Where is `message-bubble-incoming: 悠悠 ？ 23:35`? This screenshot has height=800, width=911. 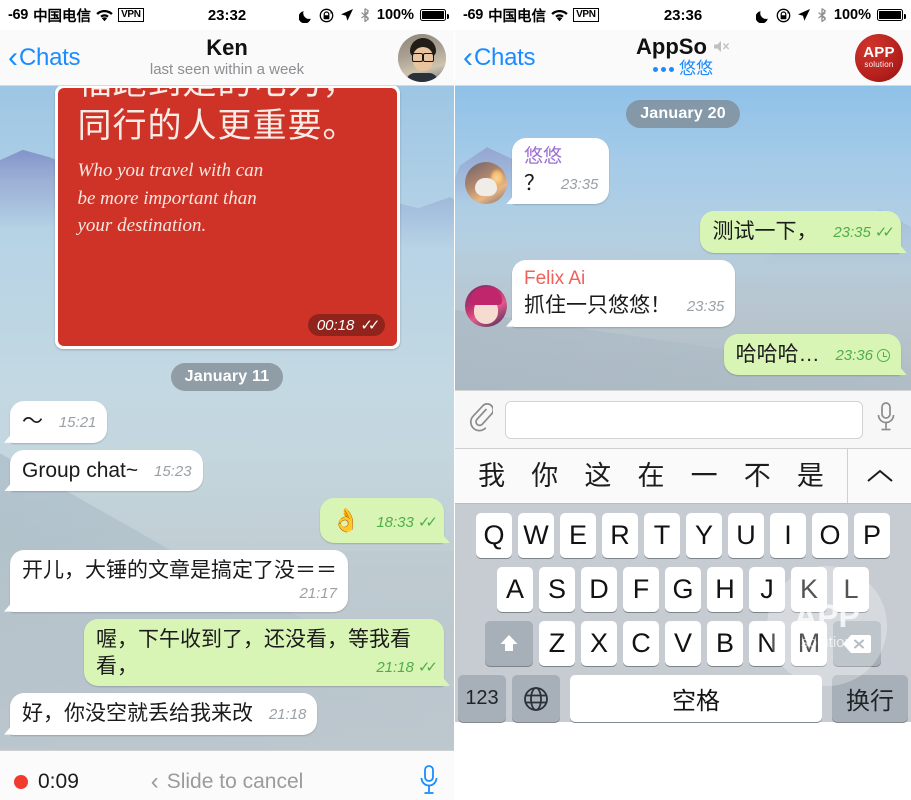
message-bubble-incoming: 悠悠 ？ 23:35 is located at coordinates (561, 171).